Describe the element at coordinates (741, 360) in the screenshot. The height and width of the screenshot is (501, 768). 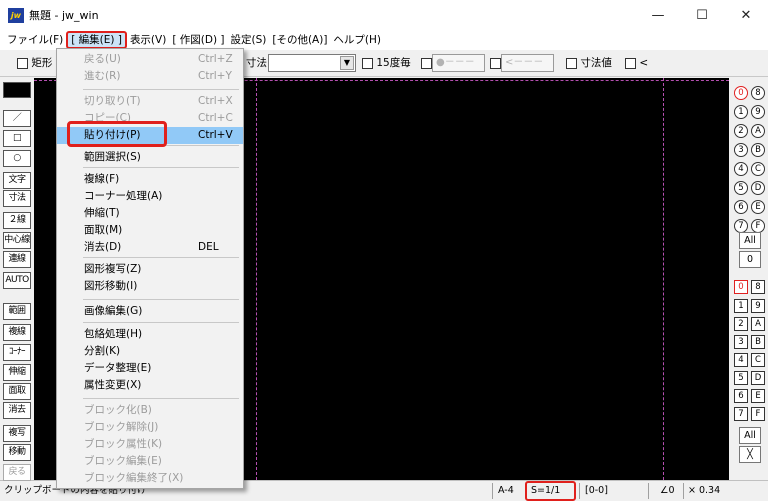
I see `layer-4: 4` at that location.